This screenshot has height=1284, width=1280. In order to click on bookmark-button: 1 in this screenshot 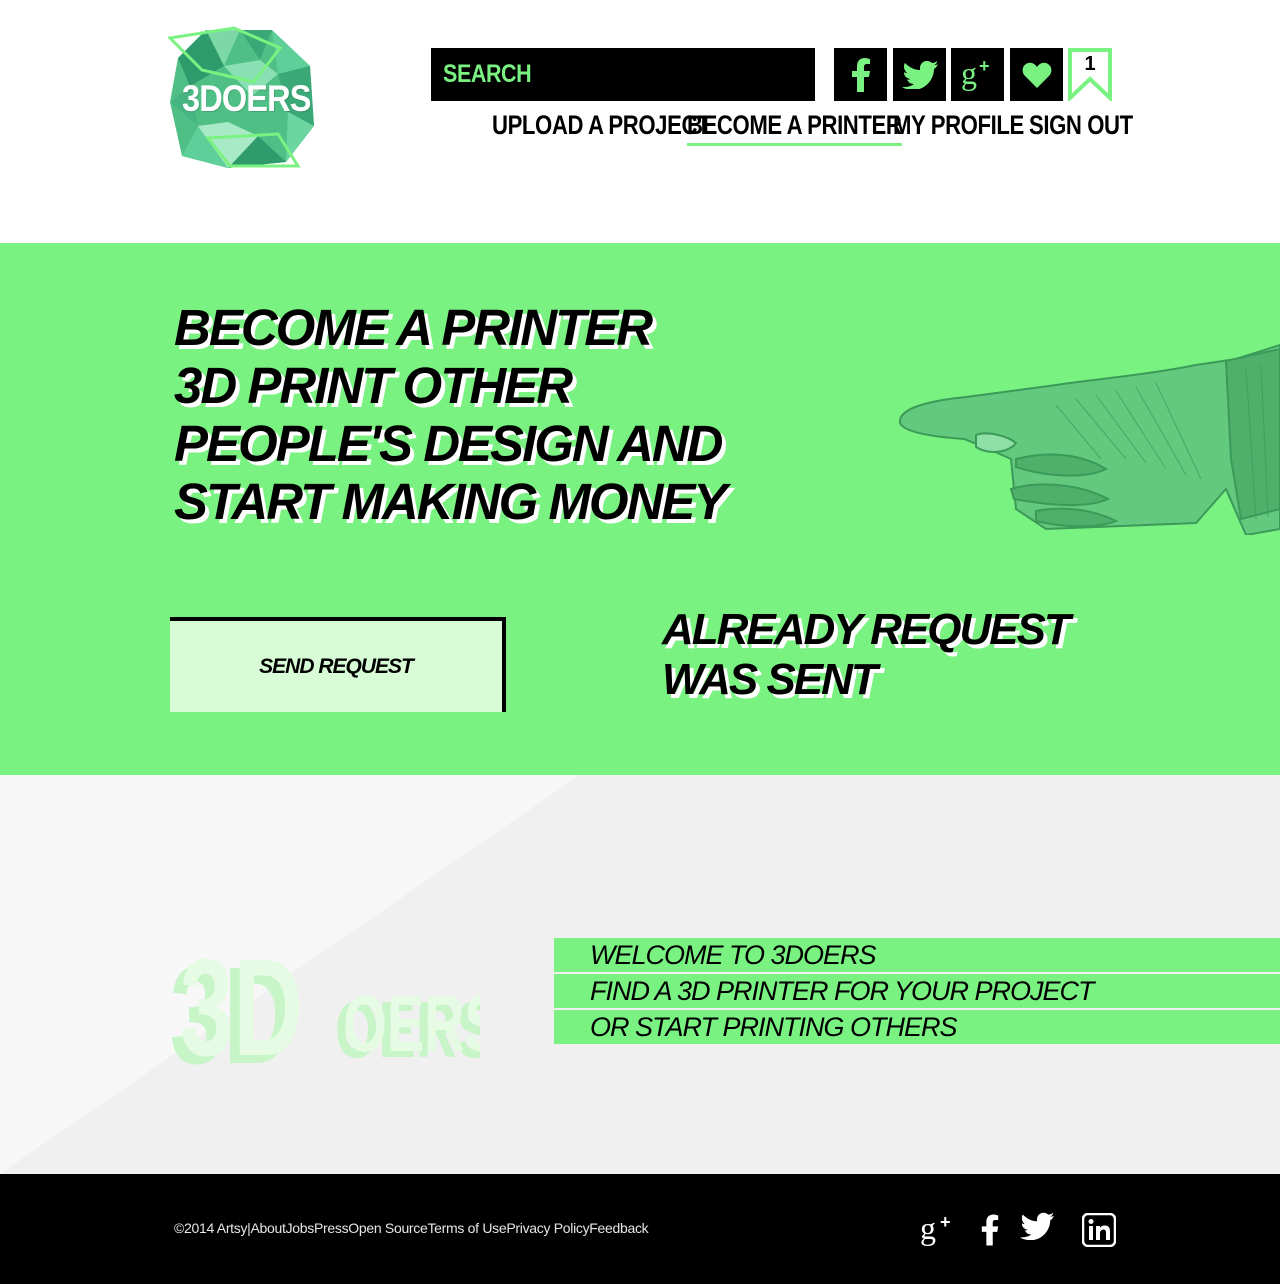, I will do `click(1090, 75)`.